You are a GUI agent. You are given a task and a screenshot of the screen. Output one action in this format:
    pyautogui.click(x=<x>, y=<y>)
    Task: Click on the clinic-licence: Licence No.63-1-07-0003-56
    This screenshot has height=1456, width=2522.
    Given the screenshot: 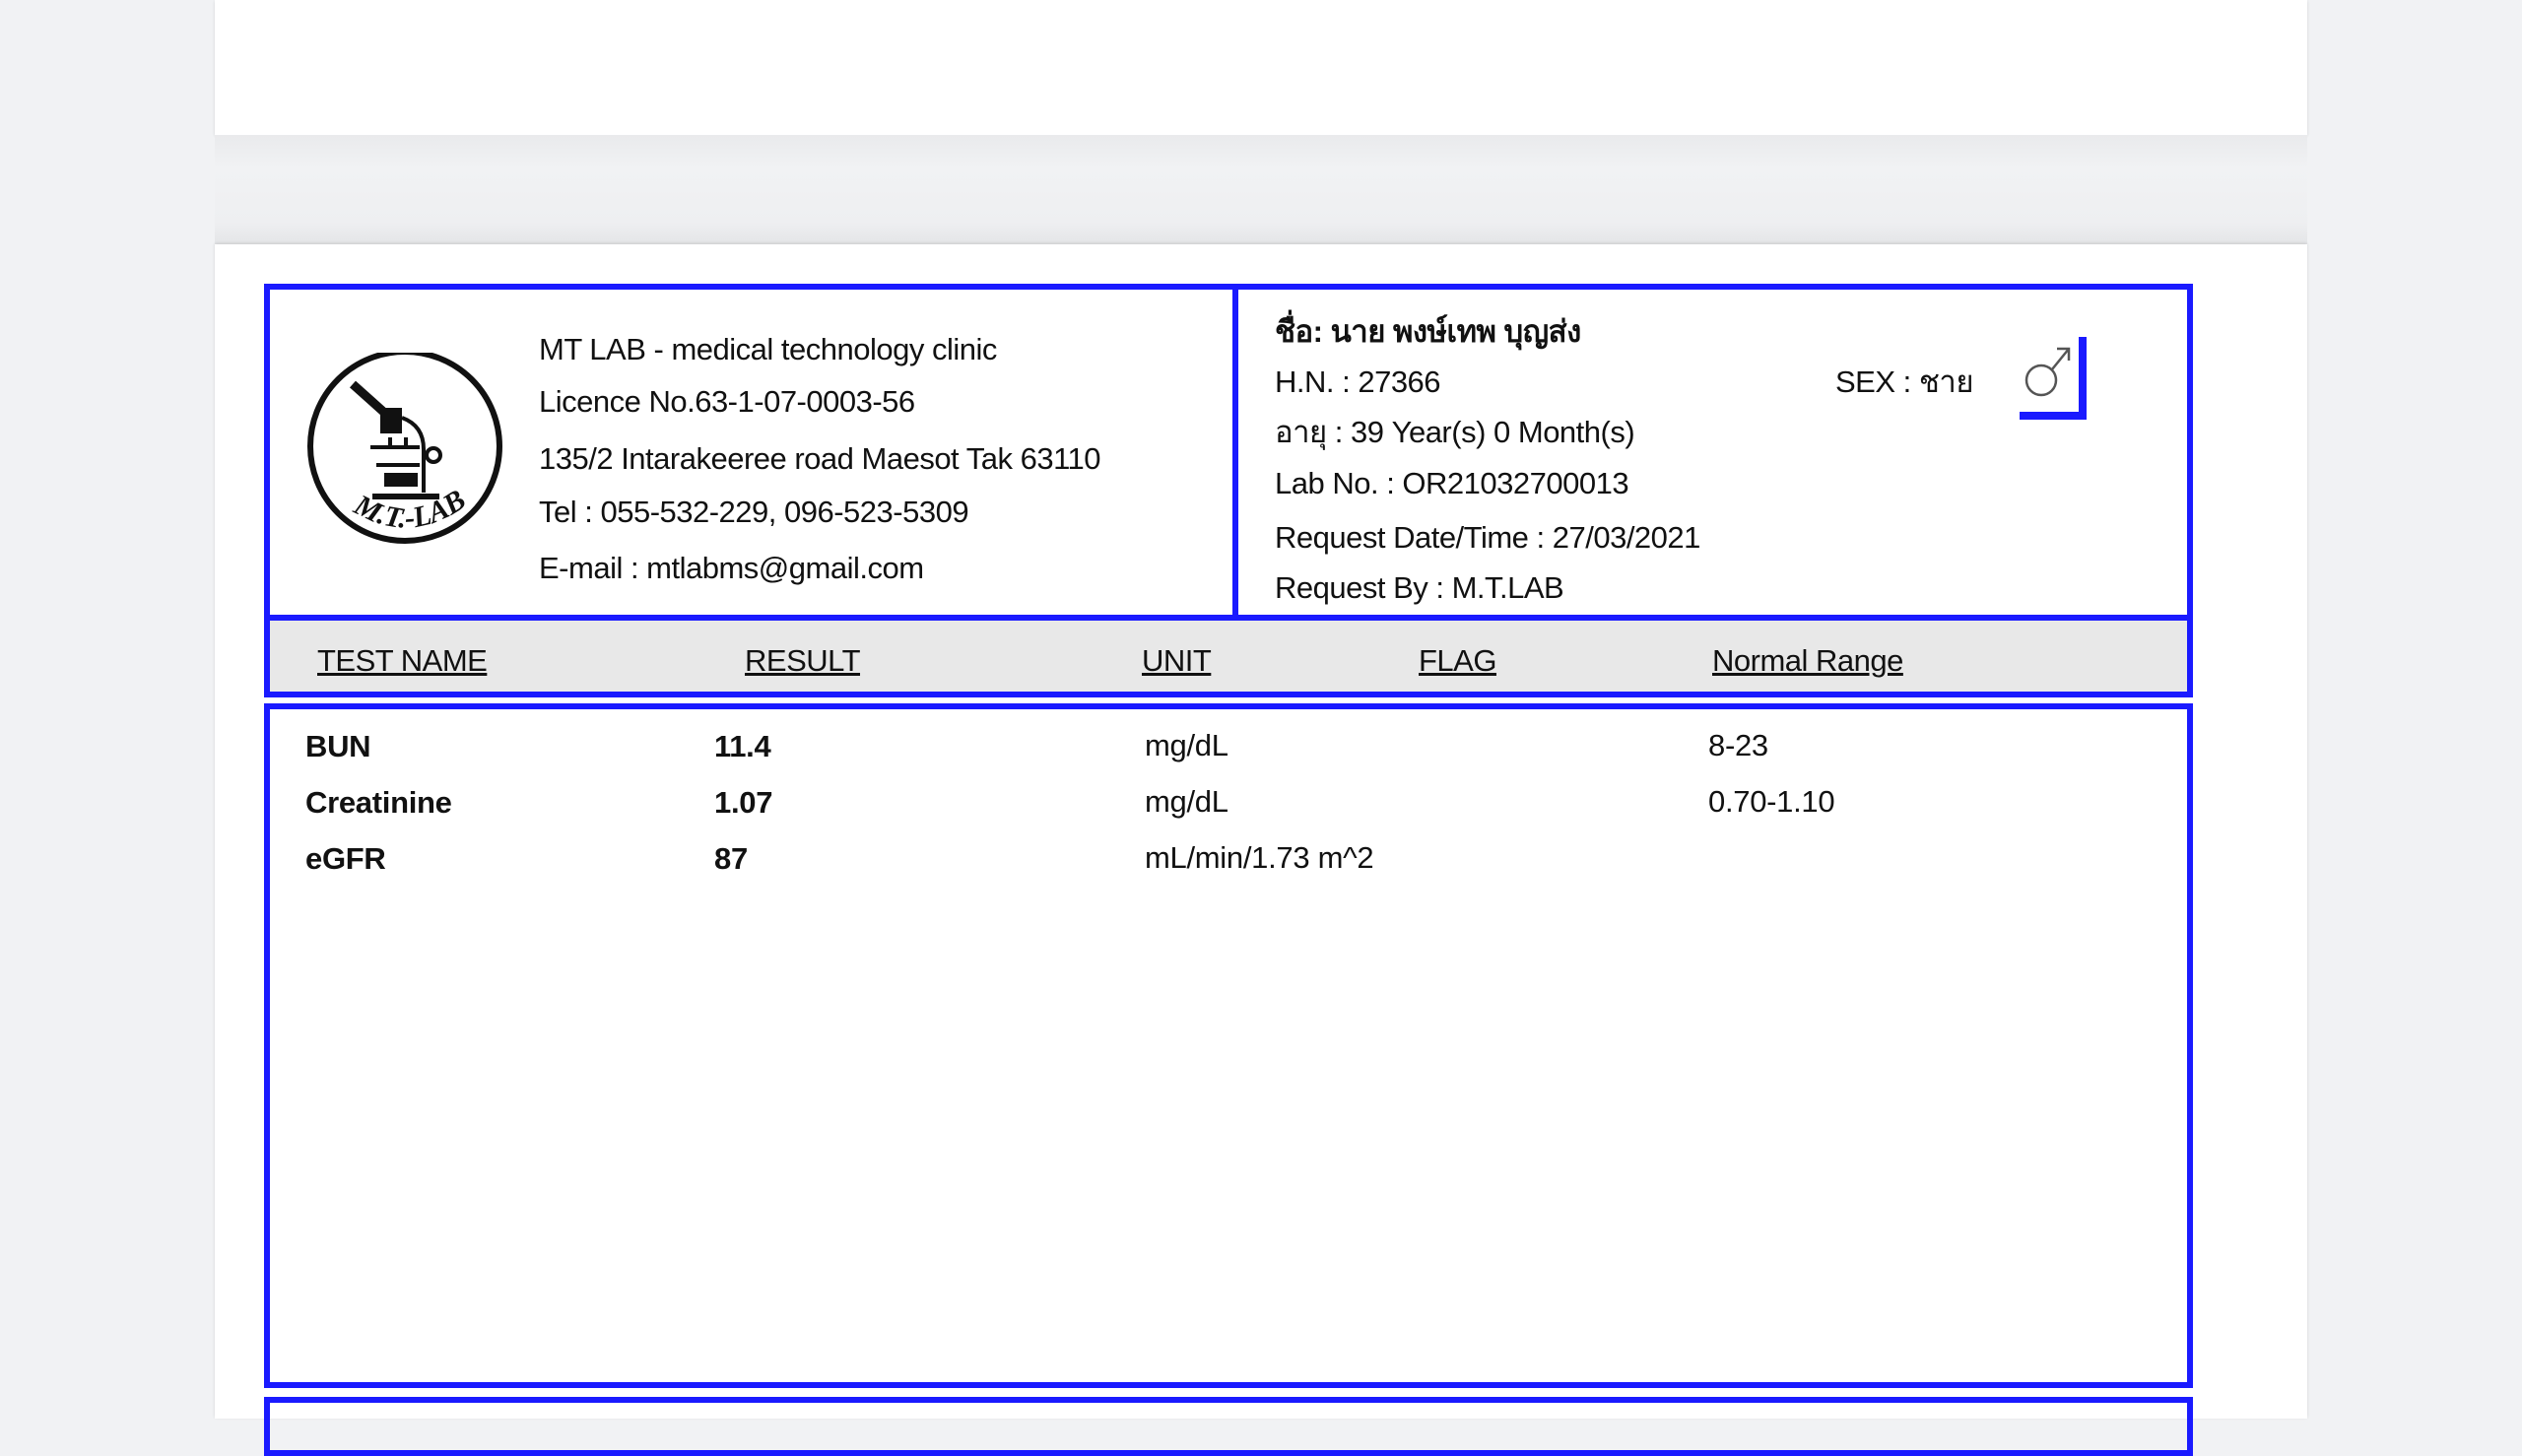 What is the action you would take?
    pyautogui.click(x=727, y=401)
    